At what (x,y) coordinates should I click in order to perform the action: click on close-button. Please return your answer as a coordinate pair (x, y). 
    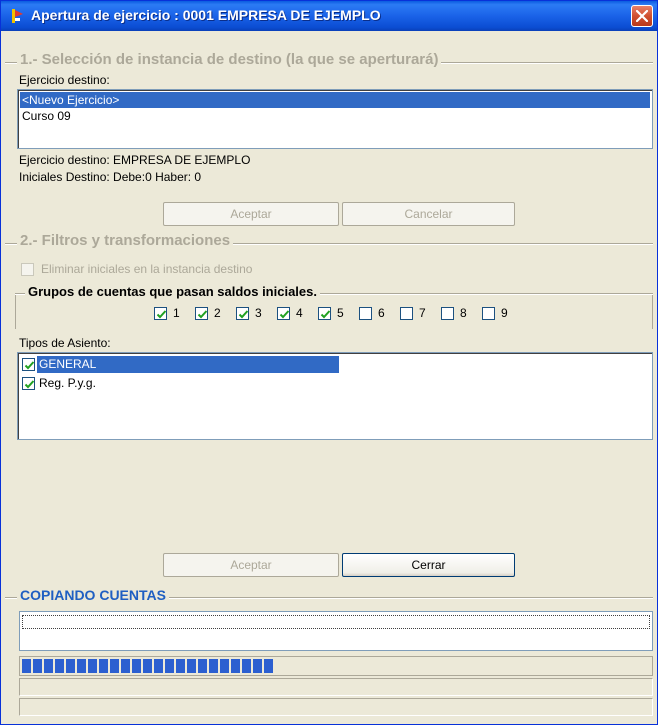
    Looking at the image, I should click on (642, 16).